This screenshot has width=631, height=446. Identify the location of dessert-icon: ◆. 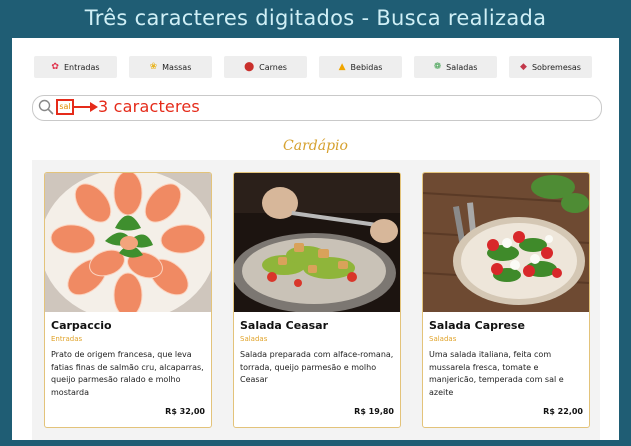
(523, 66).